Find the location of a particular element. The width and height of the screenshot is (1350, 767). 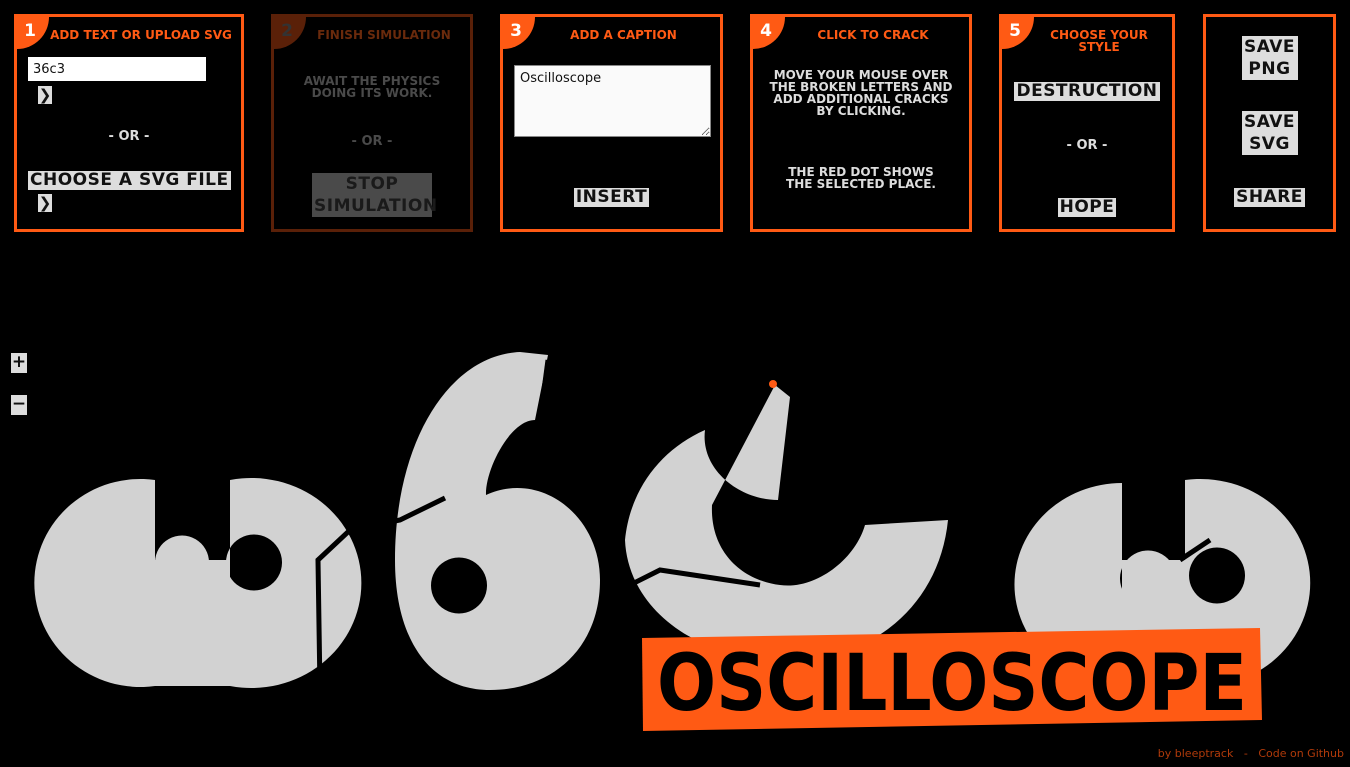

step-title: Add text or upload SVG is located at coordinates (141, 35).